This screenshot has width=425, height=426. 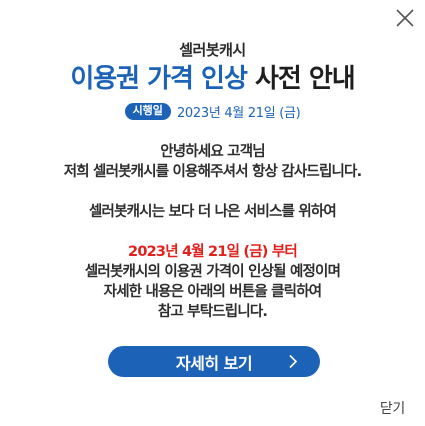 What do you see at coordinates (213, 212) in the screenshot?
I see `service-text: 셀러봇캐시는 보다 더 나은 서비스를 위하여` at bounding box center [213, 212].